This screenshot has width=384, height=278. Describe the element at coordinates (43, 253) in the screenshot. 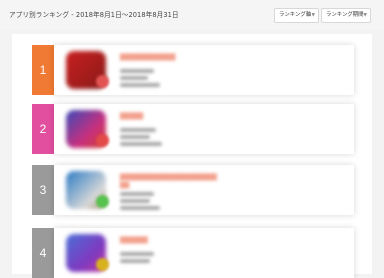

I see `rank-number: 4` at that location.